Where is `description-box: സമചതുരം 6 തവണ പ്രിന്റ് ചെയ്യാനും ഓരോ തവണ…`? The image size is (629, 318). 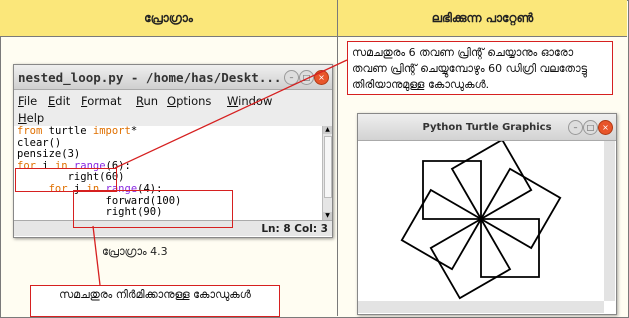 description-box: സമചതുരം 6 തവണ പ്രിന്റ് ചെയ്യാനും ഓരോ തവണ… is located at coordinates (480, 68).